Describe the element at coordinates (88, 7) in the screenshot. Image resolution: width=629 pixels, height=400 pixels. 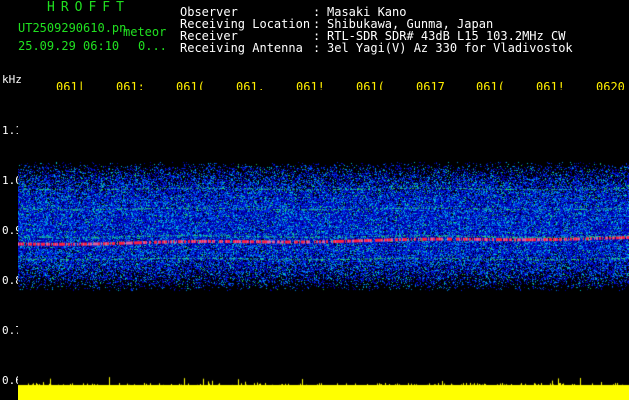
I see `app-title: HROFFT` at that location.